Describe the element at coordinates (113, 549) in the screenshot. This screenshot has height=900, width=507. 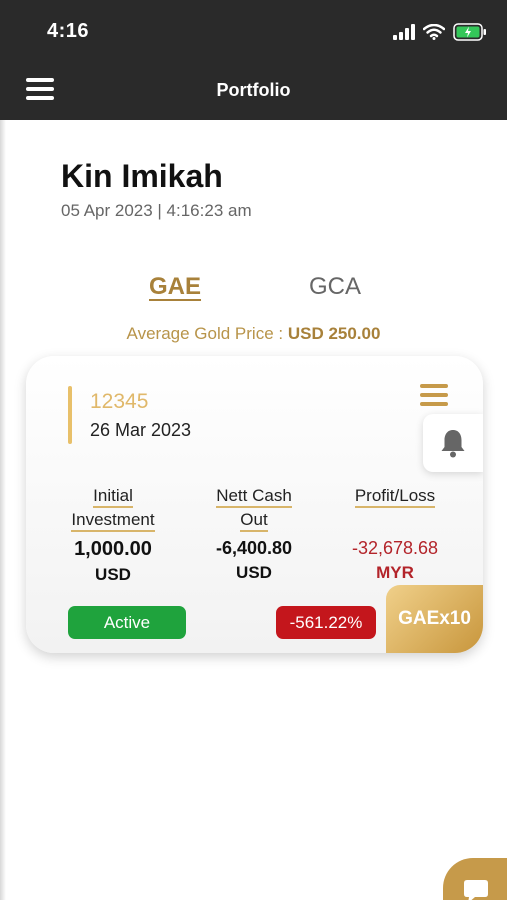
I see `initial-investment-value: 1,000.00` at that location.